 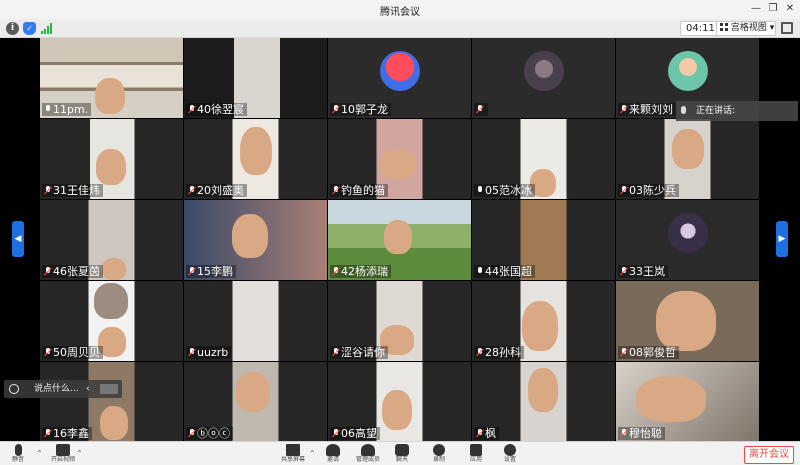 What do you see at coordinates (400, 12) in the screenshot?
I see `window-title: 腾讯会议` at bounding box center [400, 12].